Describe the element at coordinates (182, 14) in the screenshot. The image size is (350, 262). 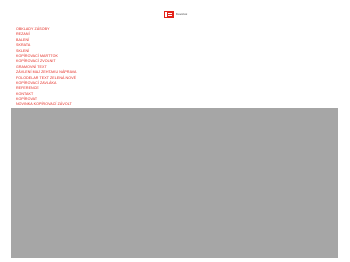
I see `logo-text: Kovolux` at that location.